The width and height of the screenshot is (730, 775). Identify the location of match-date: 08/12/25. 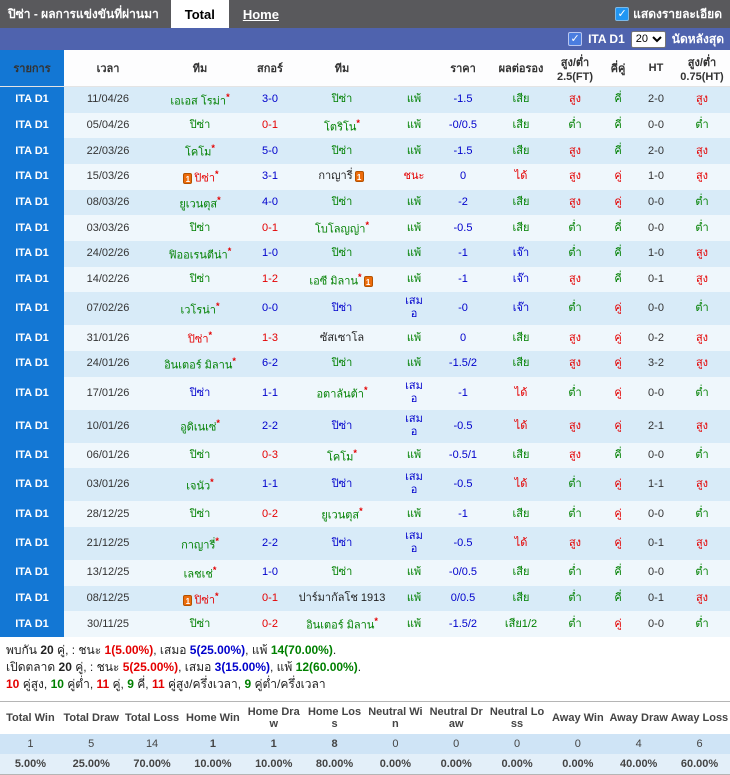
(108, 598).